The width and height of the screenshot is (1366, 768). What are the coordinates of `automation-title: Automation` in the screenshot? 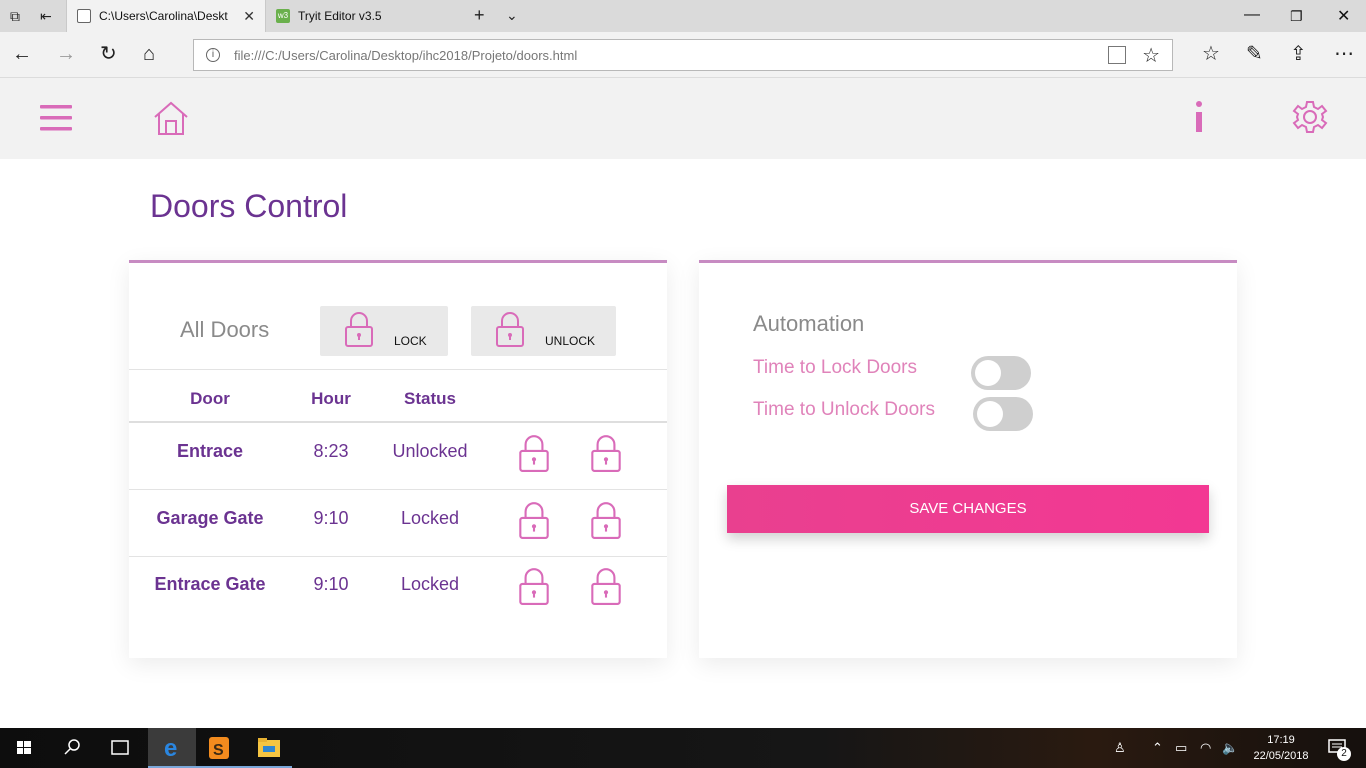 It's located at (809, 323).